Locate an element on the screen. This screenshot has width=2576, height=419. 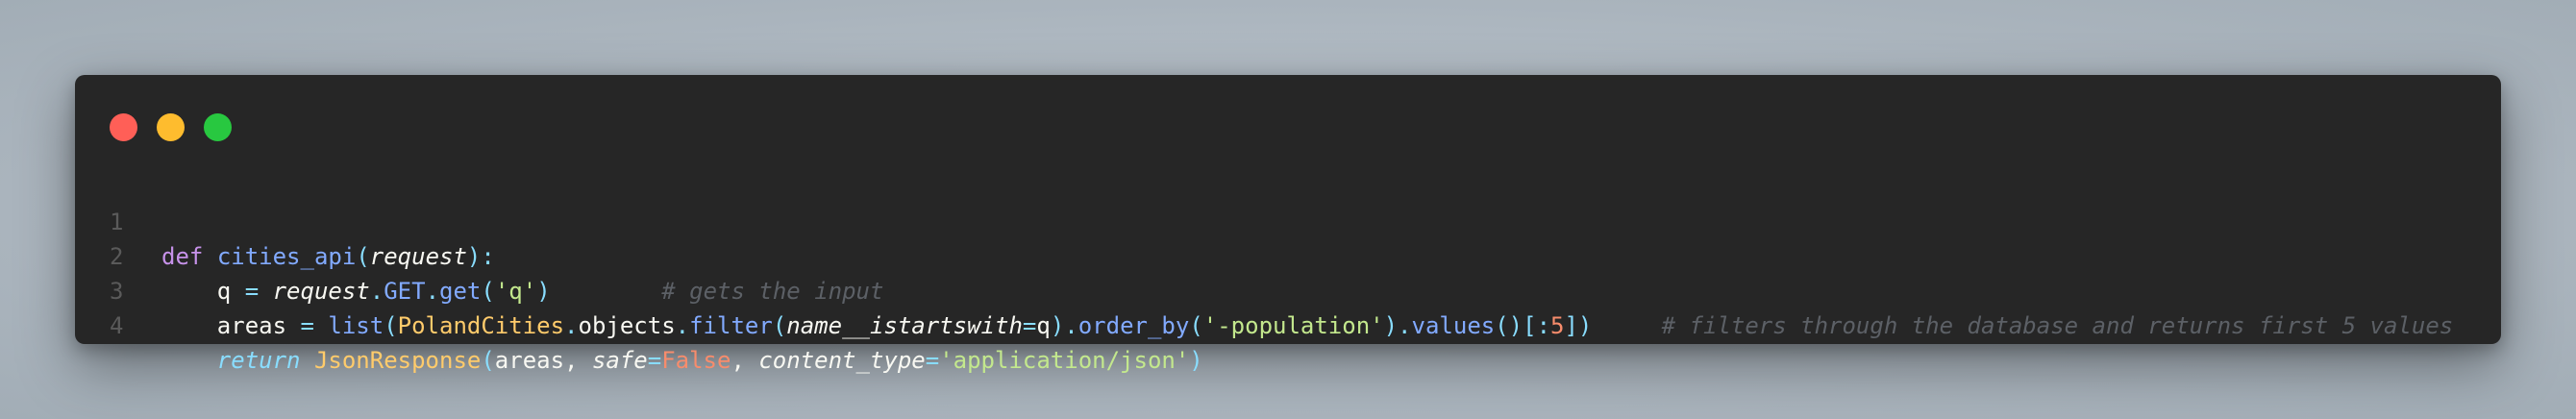
code-token: areas is located at coordinates (231, 325).